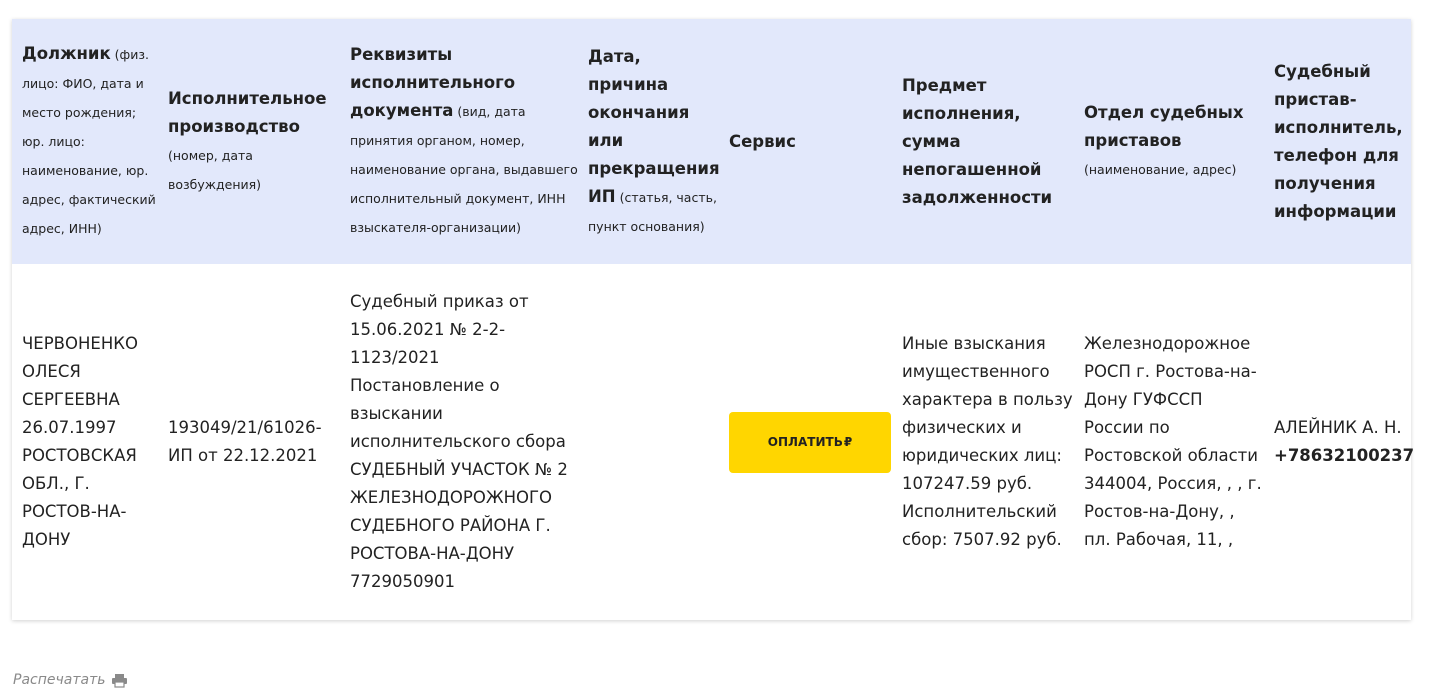  What do you see at coordinates (59, 680) in the screenshot?
I see `print-label: Распечатать` at bounding box center [59, 680].